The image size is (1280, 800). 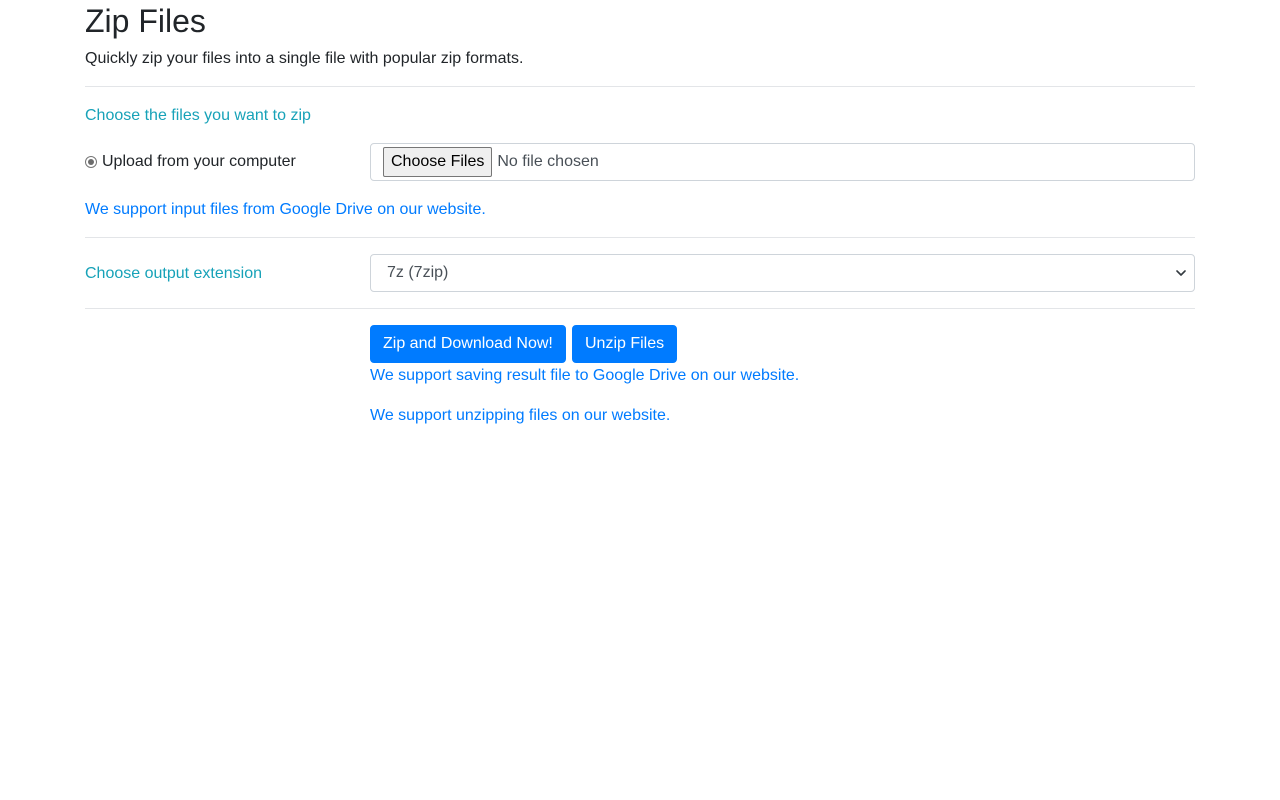 I want to click on upload-option-label: Upload from your computer, so click(x=199, y=161).